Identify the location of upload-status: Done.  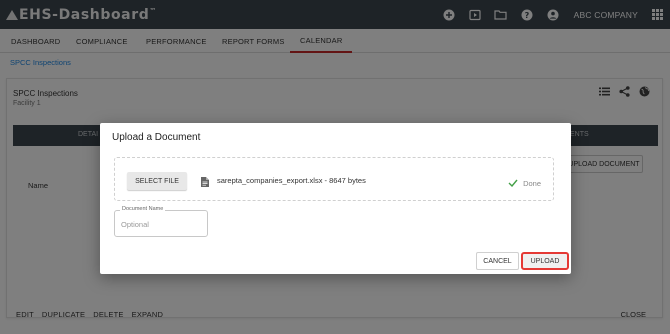
(524, 183).